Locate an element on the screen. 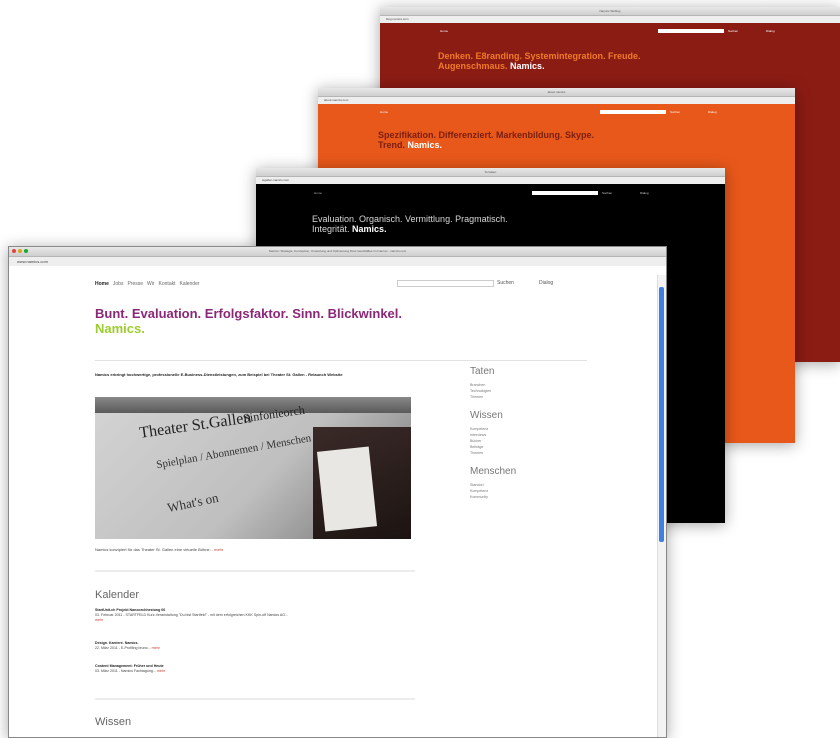  window-titlebar: St.Galen is located at coordinates (490, 172).